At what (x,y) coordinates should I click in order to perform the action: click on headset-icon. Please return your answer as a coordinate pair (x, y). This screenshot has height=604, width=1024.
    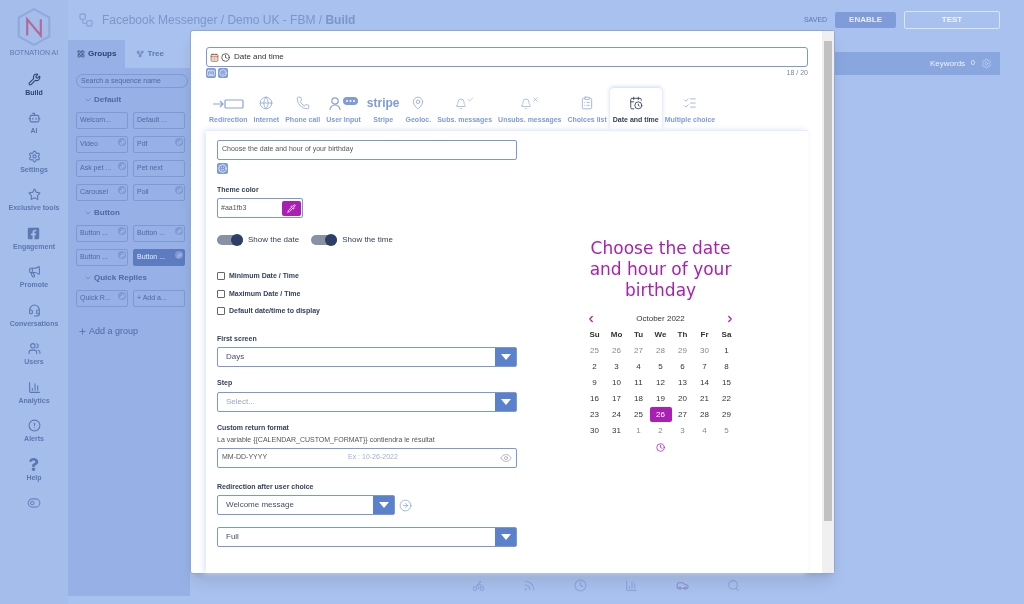
    Looking at the image, I should click on (34, 310).